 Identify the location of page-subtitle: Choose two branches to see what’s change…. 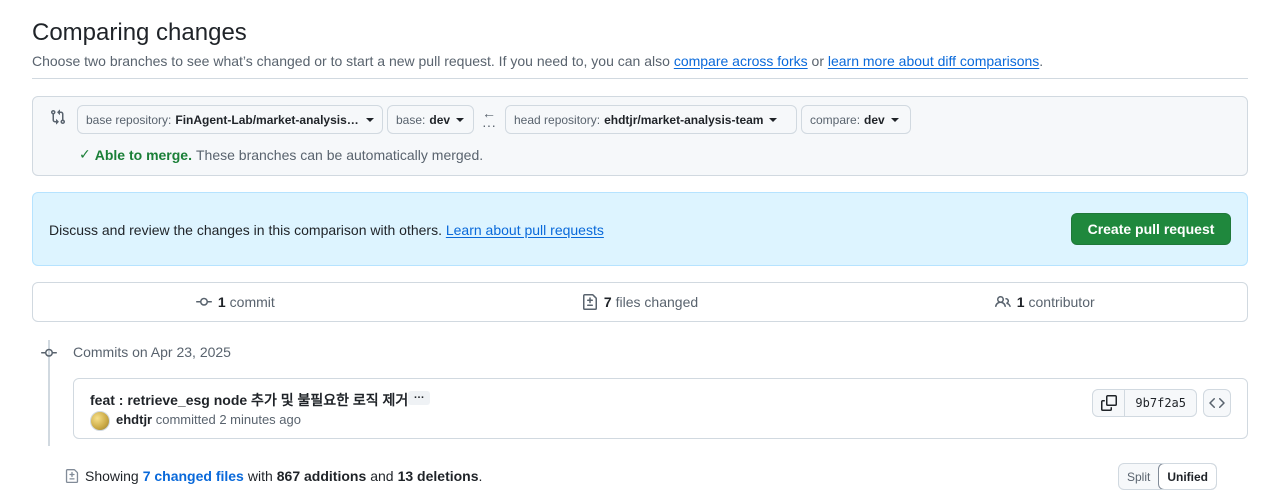
(537, 61).